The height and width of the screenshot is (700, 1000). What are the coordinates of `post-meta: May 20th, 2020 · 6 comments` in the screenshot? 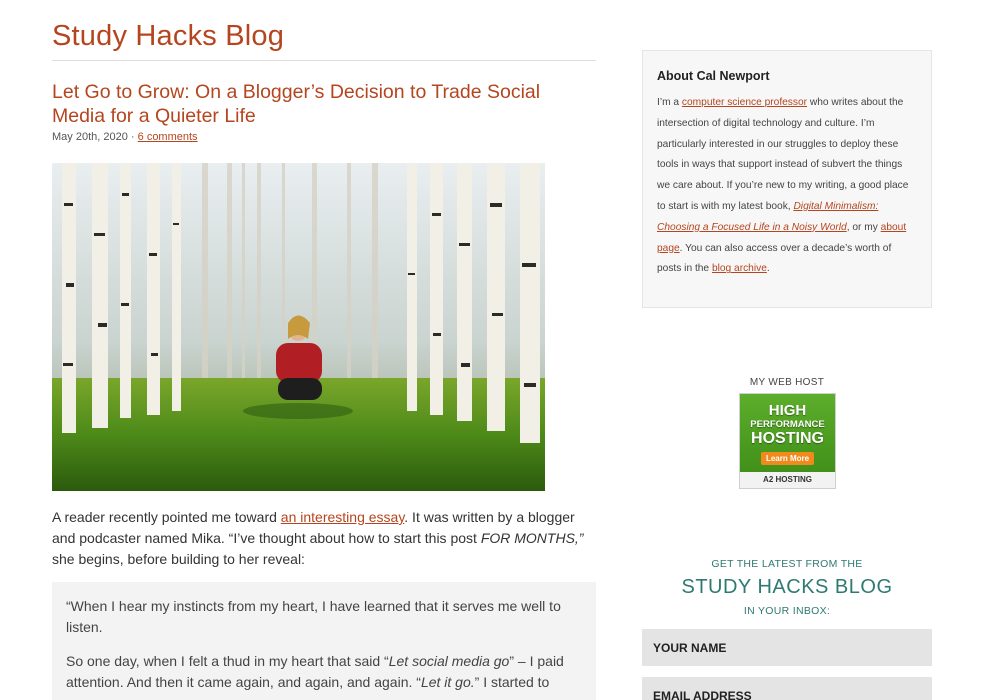 It's located at (125, 137).